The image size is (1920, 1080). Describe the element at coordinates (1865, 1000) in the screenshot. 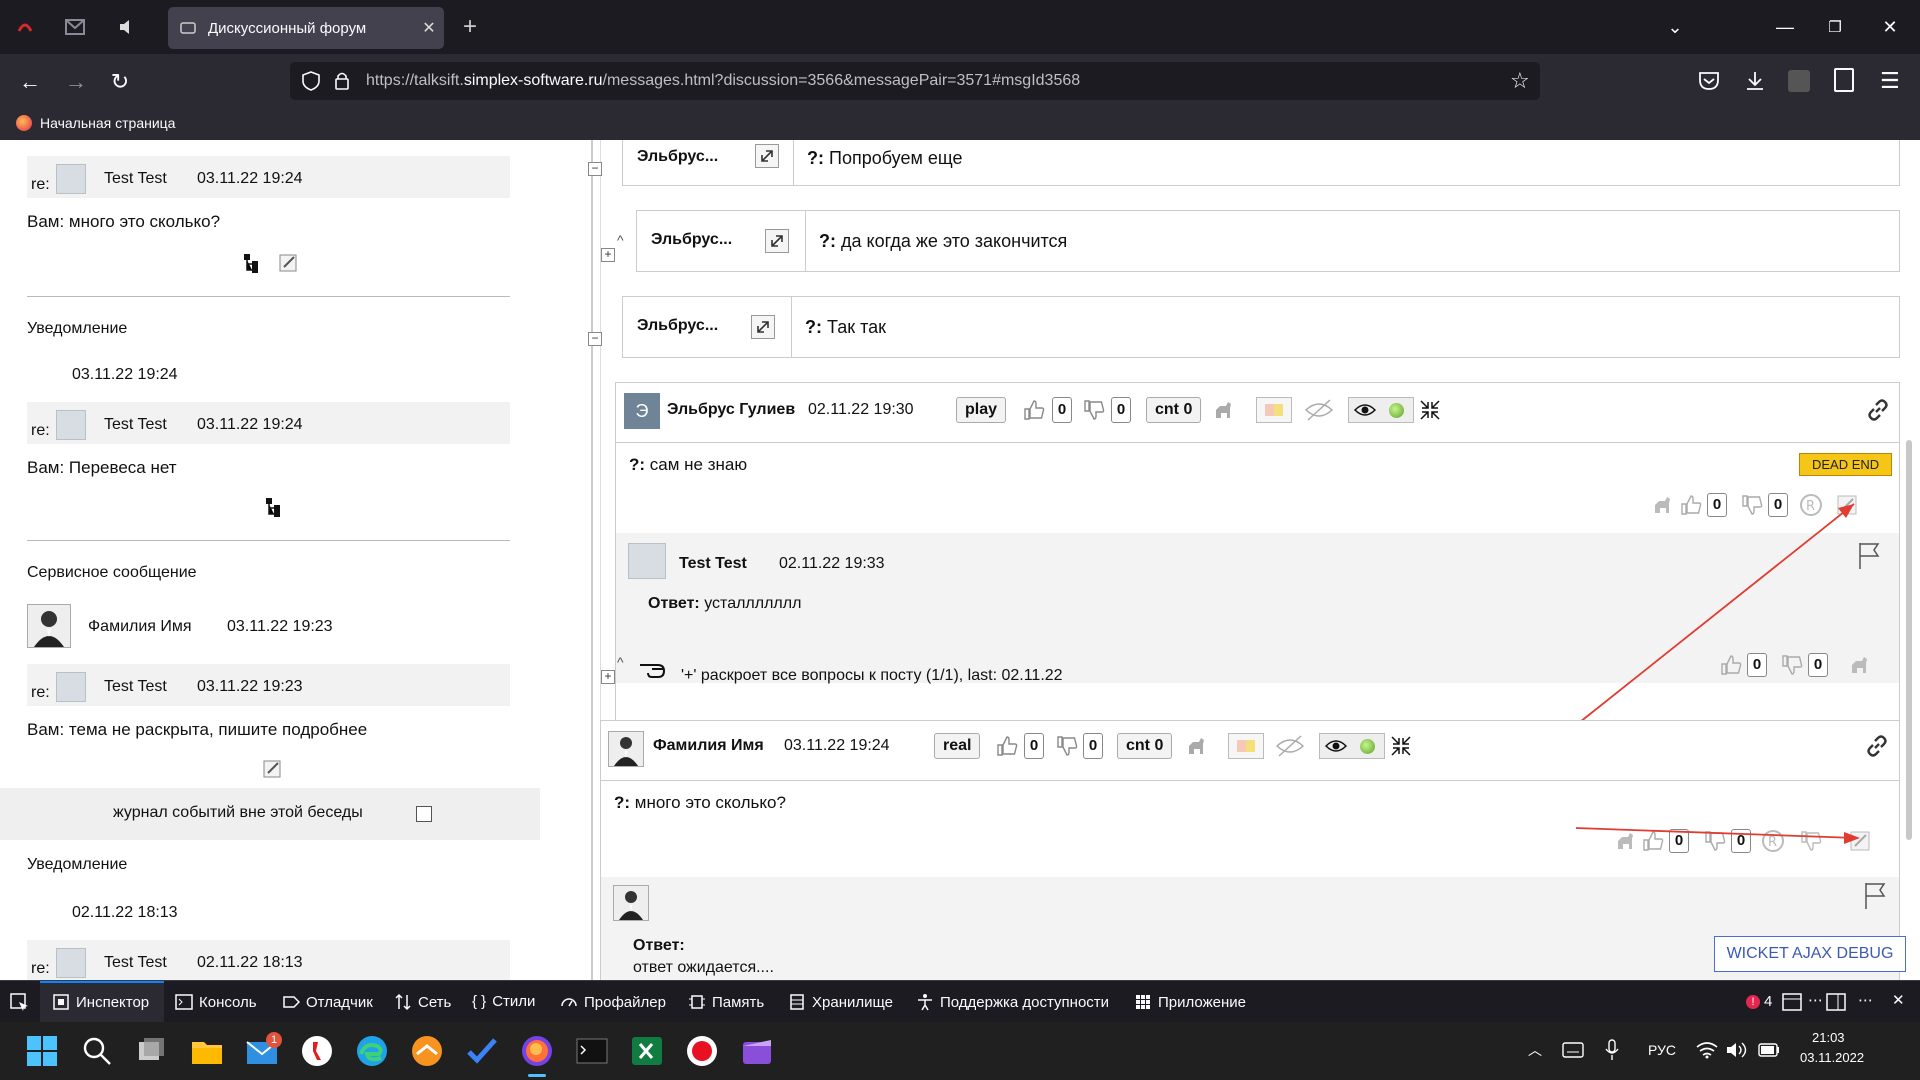

I see `more-icon: ⋯` at that location.